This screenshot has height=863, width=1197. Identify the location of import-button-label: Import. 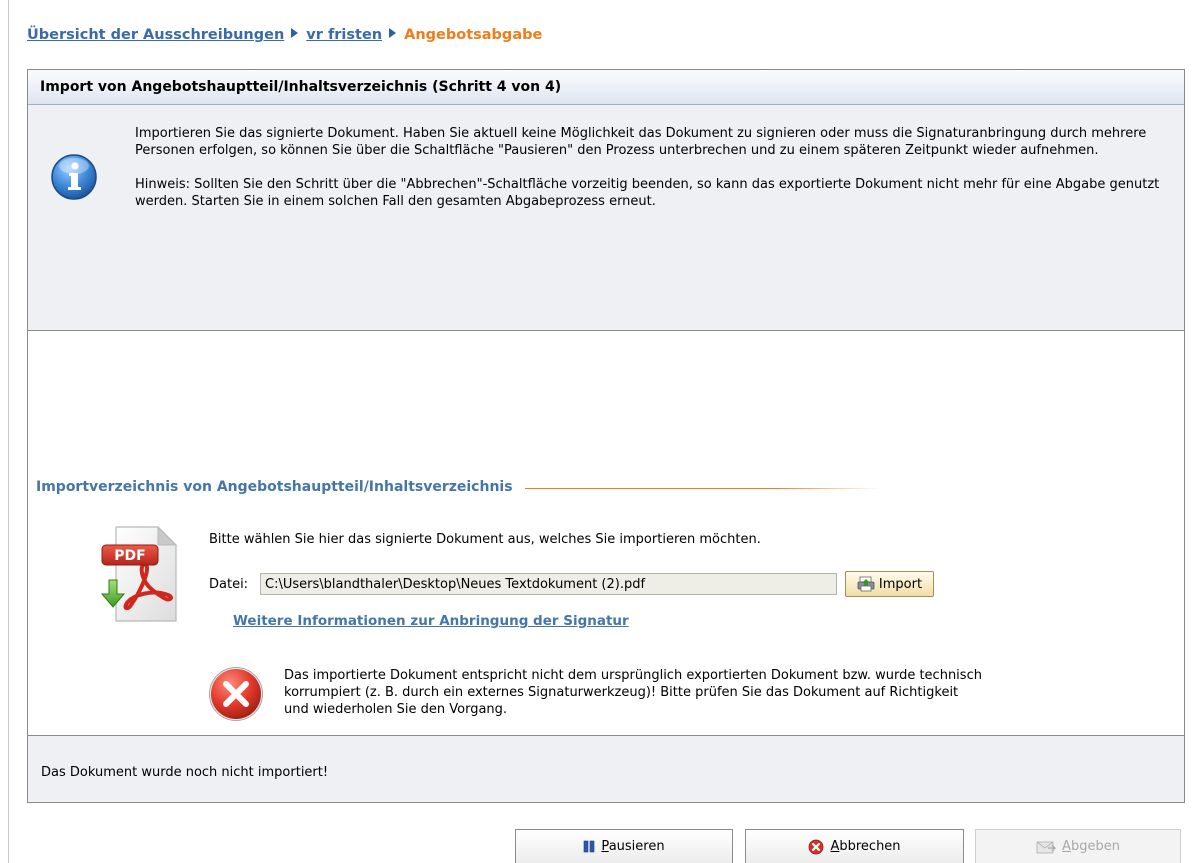
(900, 584).